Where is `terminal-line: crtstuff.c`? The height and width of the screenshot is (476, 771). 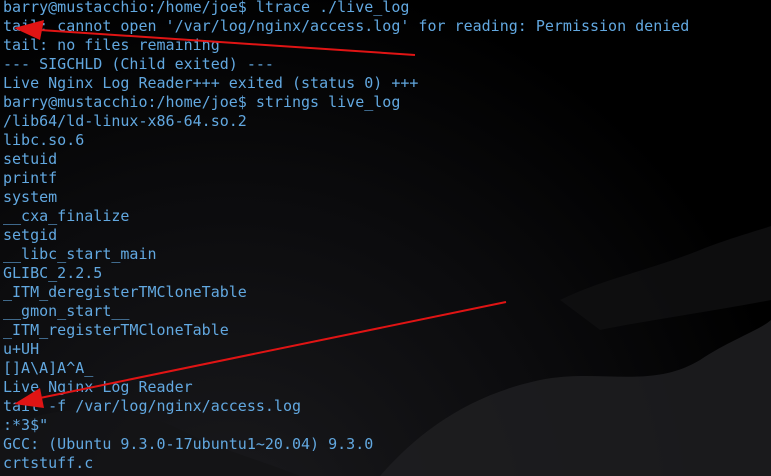 terminal-line: crtstuff.c is located at coordinates (48, 463).